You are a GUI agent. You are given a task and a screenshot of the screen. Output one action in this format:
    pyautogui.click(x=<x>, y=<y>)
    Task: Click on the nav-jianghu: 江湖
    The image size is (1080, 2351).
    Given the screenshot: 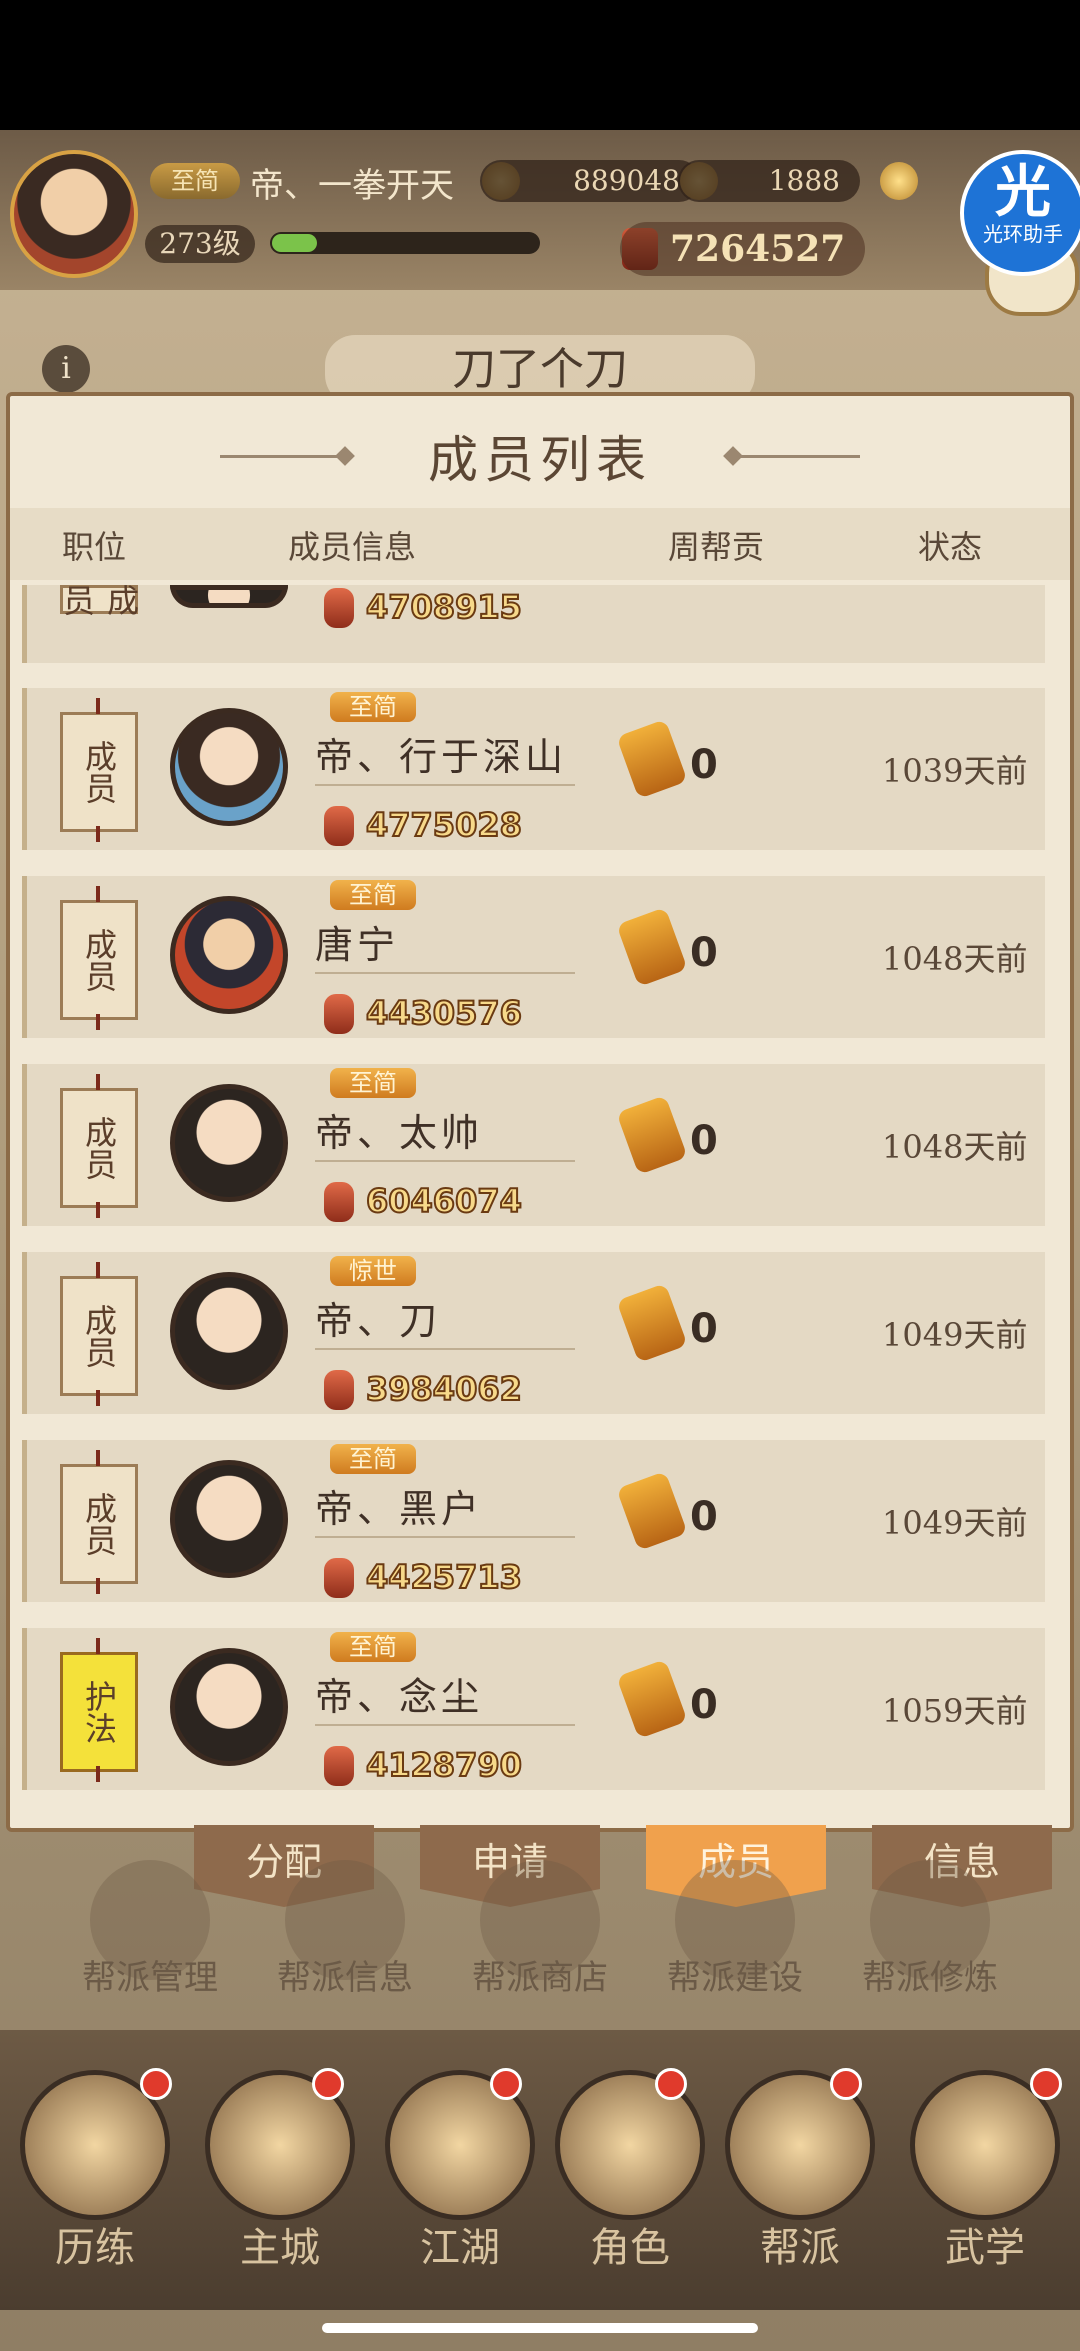 What is the action you would take?
    pyautogui.click(x=460, y=2244)
    